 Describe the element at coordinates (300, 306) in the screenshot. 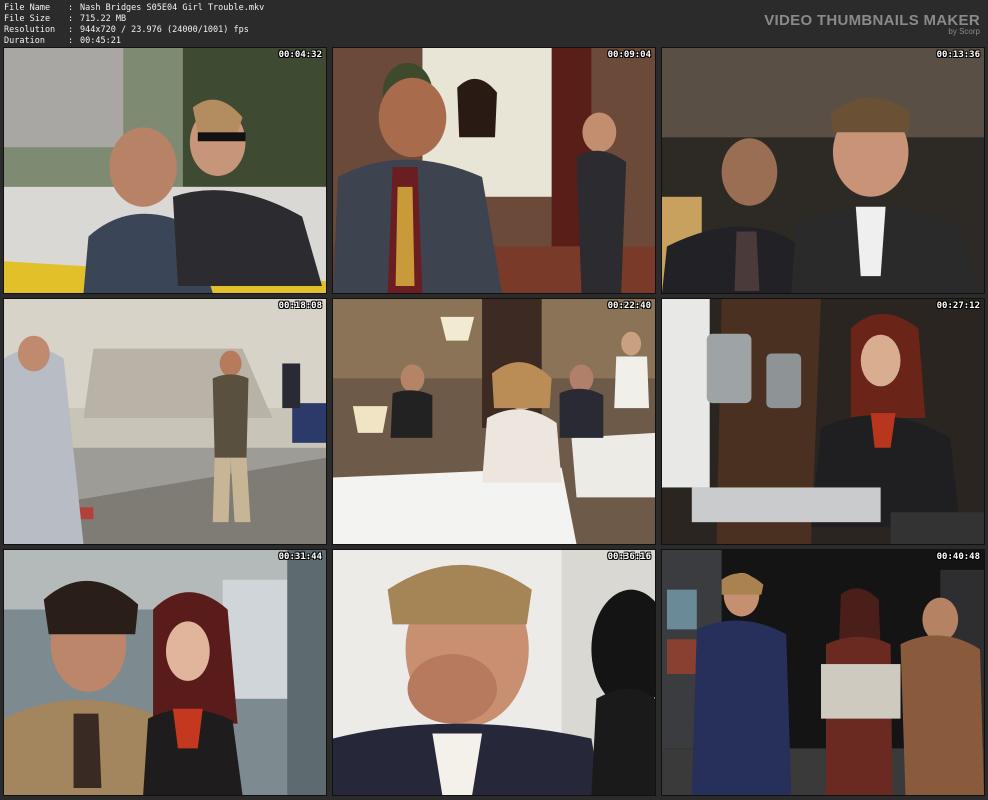

I see `timestamp-4: 00:18:08` at that location.